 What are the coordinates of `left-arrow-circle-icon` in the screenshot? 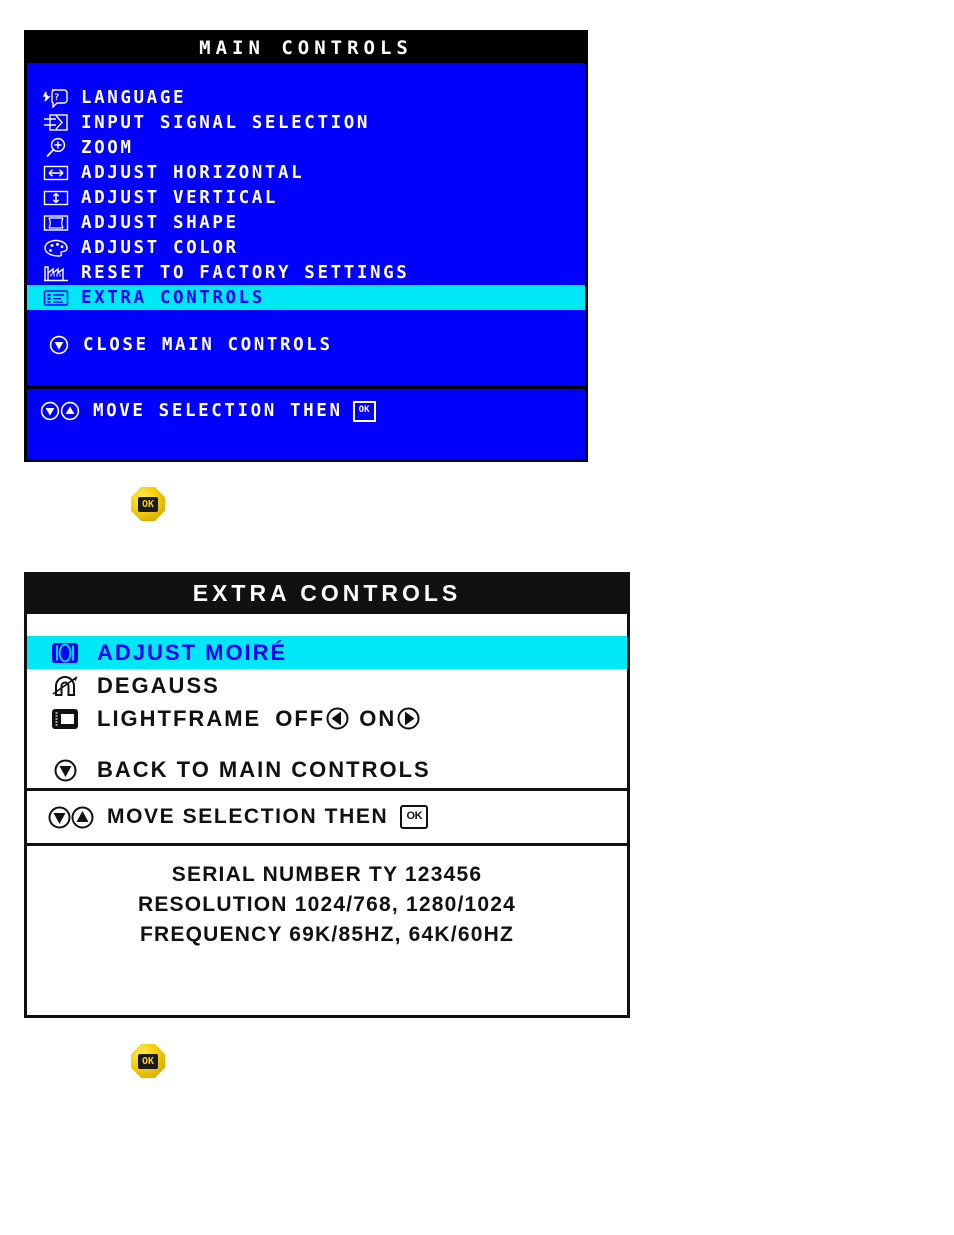 It's located at (337, 718).